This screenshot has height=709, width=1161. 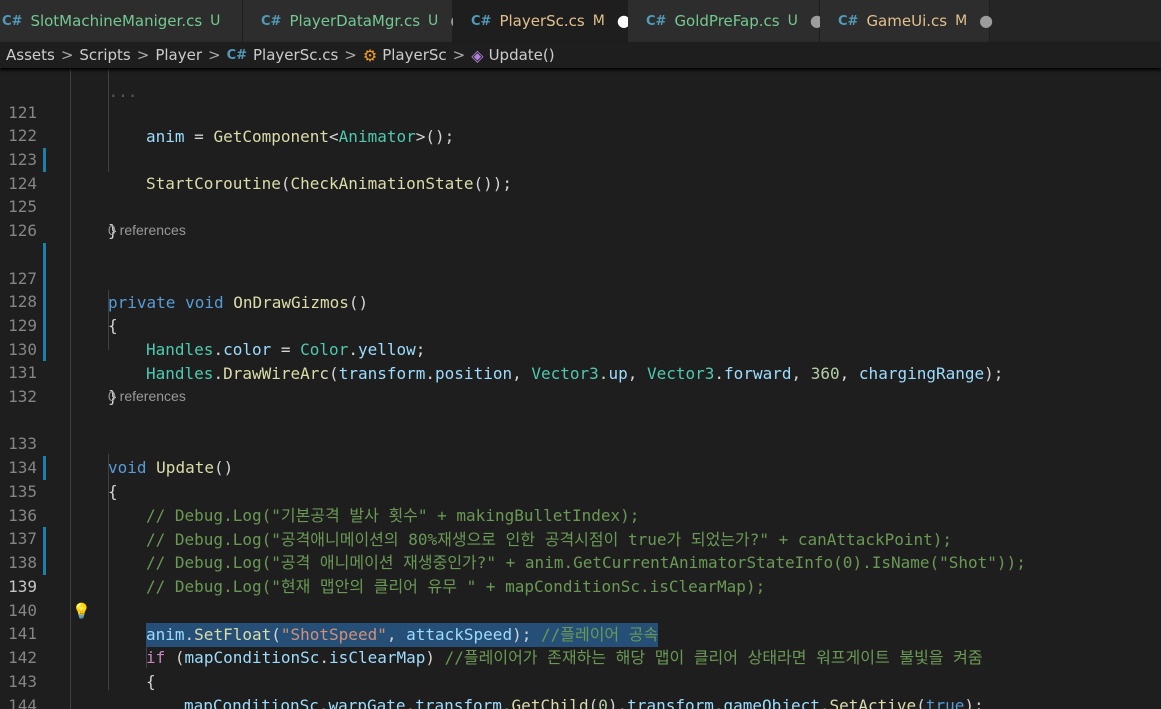 I want to click on tab-playerdatamgr: C#PlayerDataMgr.csU●, so click(x=353, y=21).